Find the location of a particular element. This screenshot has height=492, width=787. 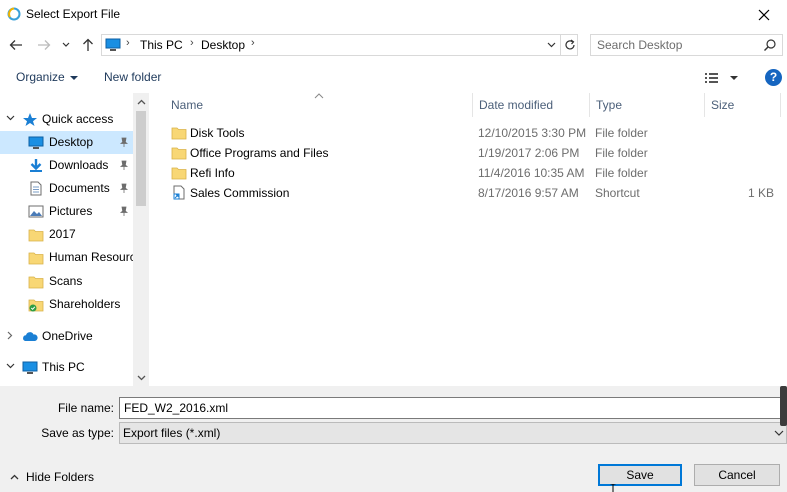

new-folder-button: New folder is located at coordinates (132, 77).